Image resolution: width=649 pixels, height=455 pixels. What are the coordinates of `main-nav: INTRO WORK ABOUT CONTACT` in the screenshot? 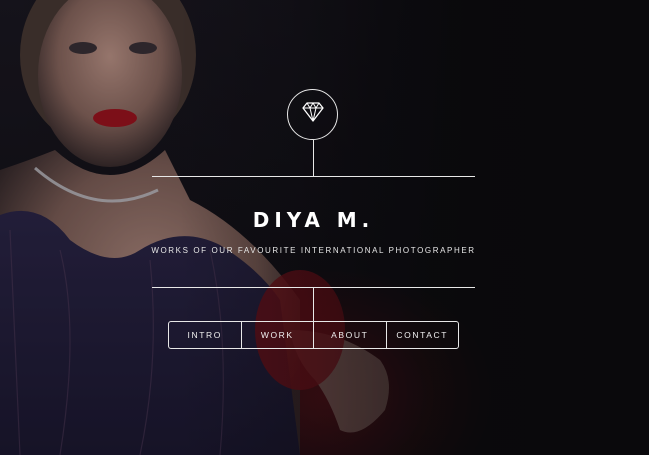 It's located at (313, 335).